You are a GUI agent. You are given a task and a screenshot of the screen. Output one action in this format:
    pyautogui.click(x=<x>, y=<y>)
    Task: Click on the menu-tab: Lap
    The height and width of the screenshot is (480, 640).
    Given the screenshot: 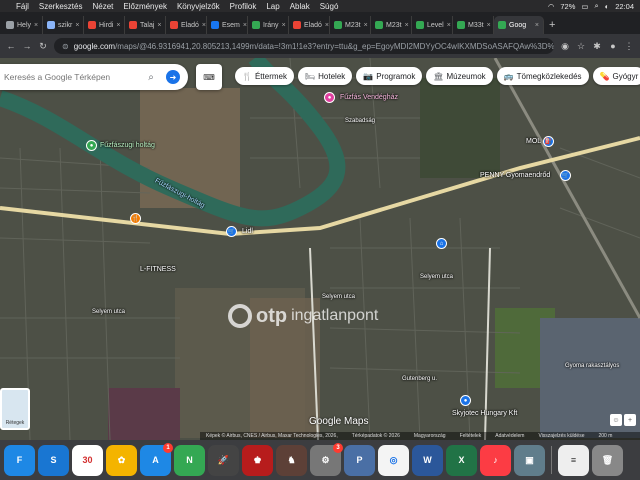 What is the action you would take?
    pyautogui.click(x=272, y=6)
    